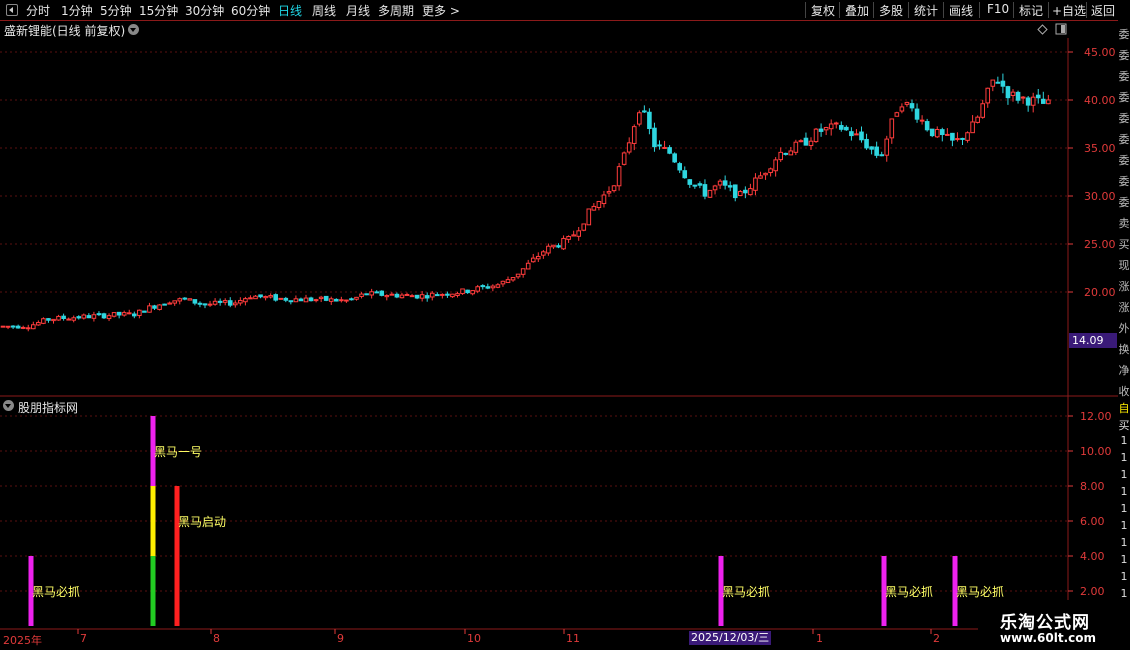 The image size is (1130, 650). Describe the element at coordinates (936, 638) in the screenshot. I see `month-label: 2` at that location.